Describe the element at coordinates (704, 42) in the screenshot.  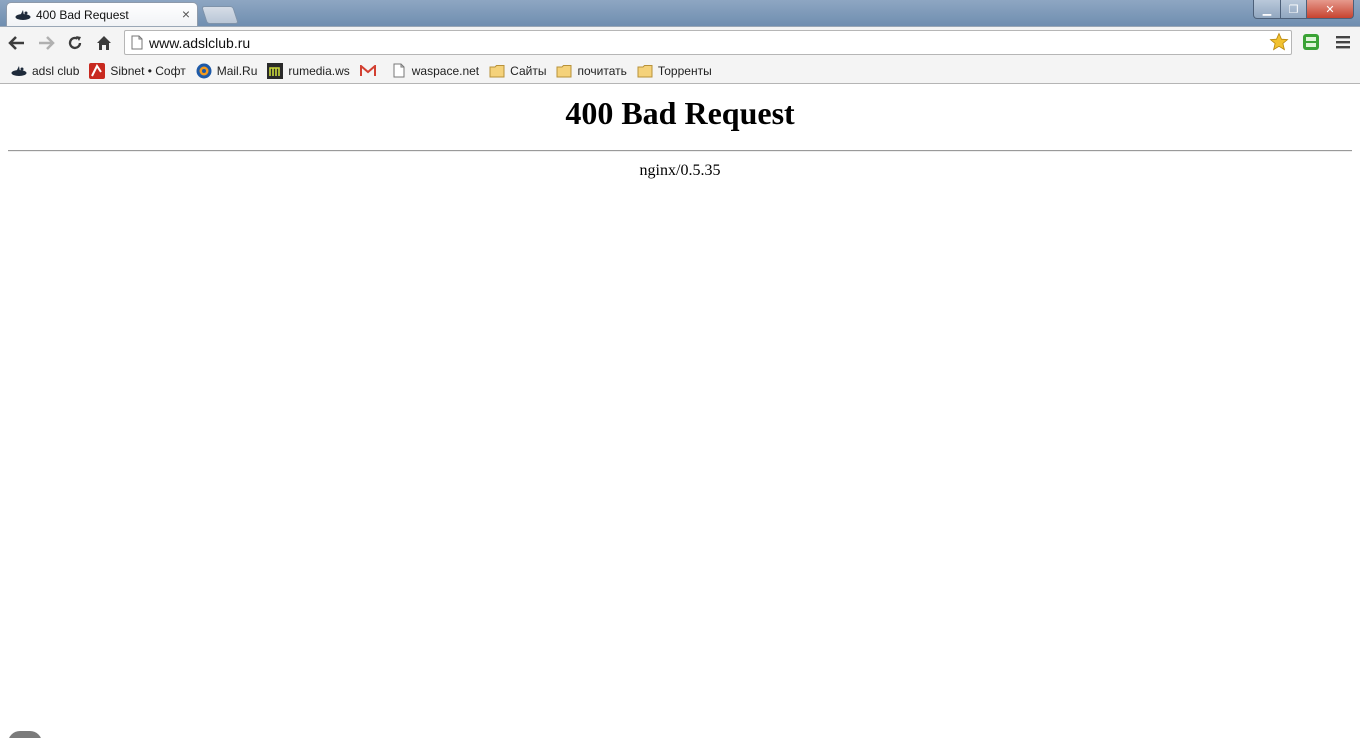
I see `url-input` at that location.